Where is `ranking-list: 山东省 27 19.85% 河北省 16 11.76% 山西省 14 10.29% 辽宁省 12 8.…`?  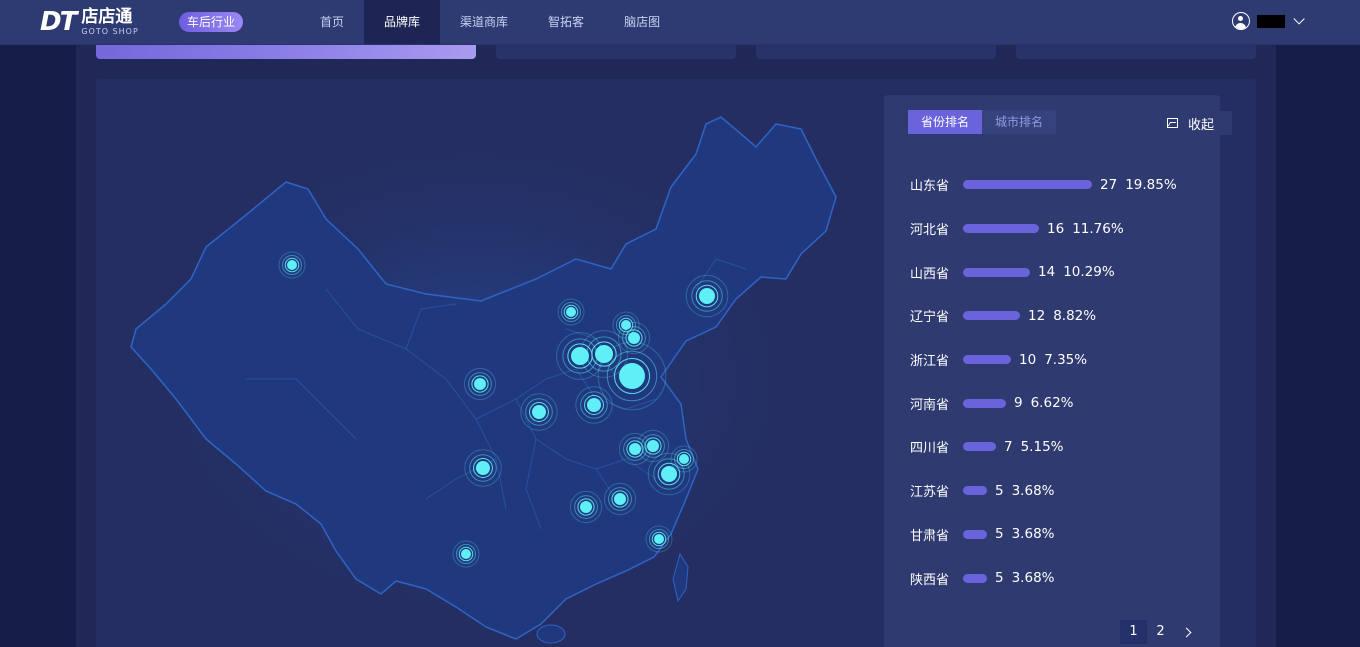 ranking-list: 山东省 27 19.85% 河北省 16 11.76% 山西省 14 10.29% 辽宁省 12 8.… is located at coordinates (1060, 381).